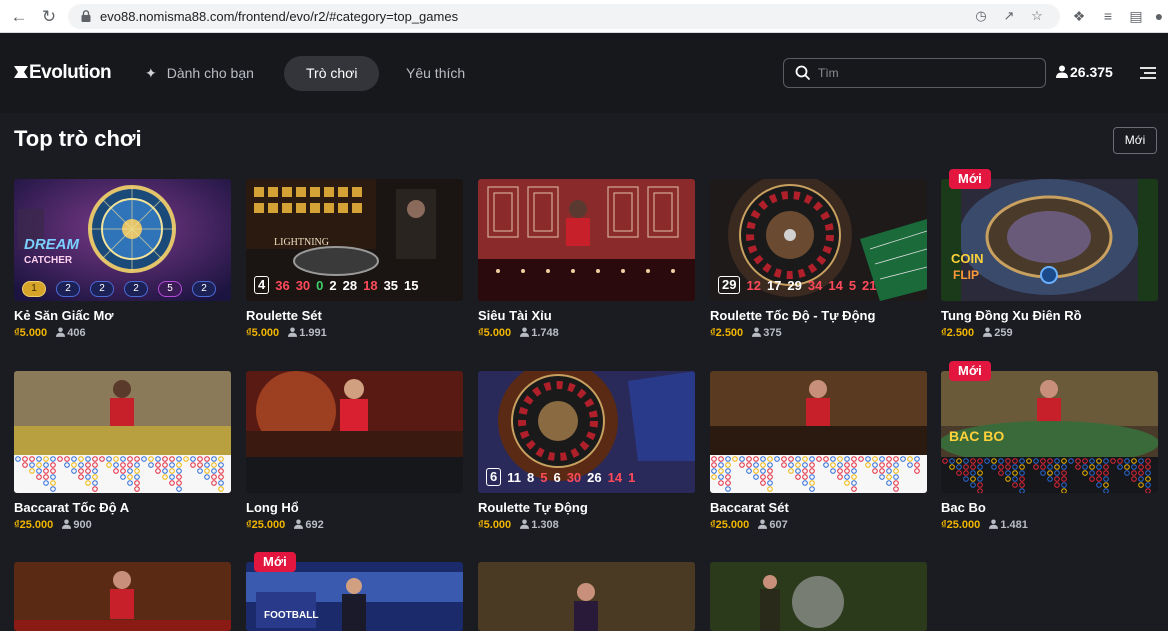 The image size is (1168, 631). I want to click on game-thumbnail: LIGHTNING 4 36 30 0 2 28 18 35 15, so click(354, 240).